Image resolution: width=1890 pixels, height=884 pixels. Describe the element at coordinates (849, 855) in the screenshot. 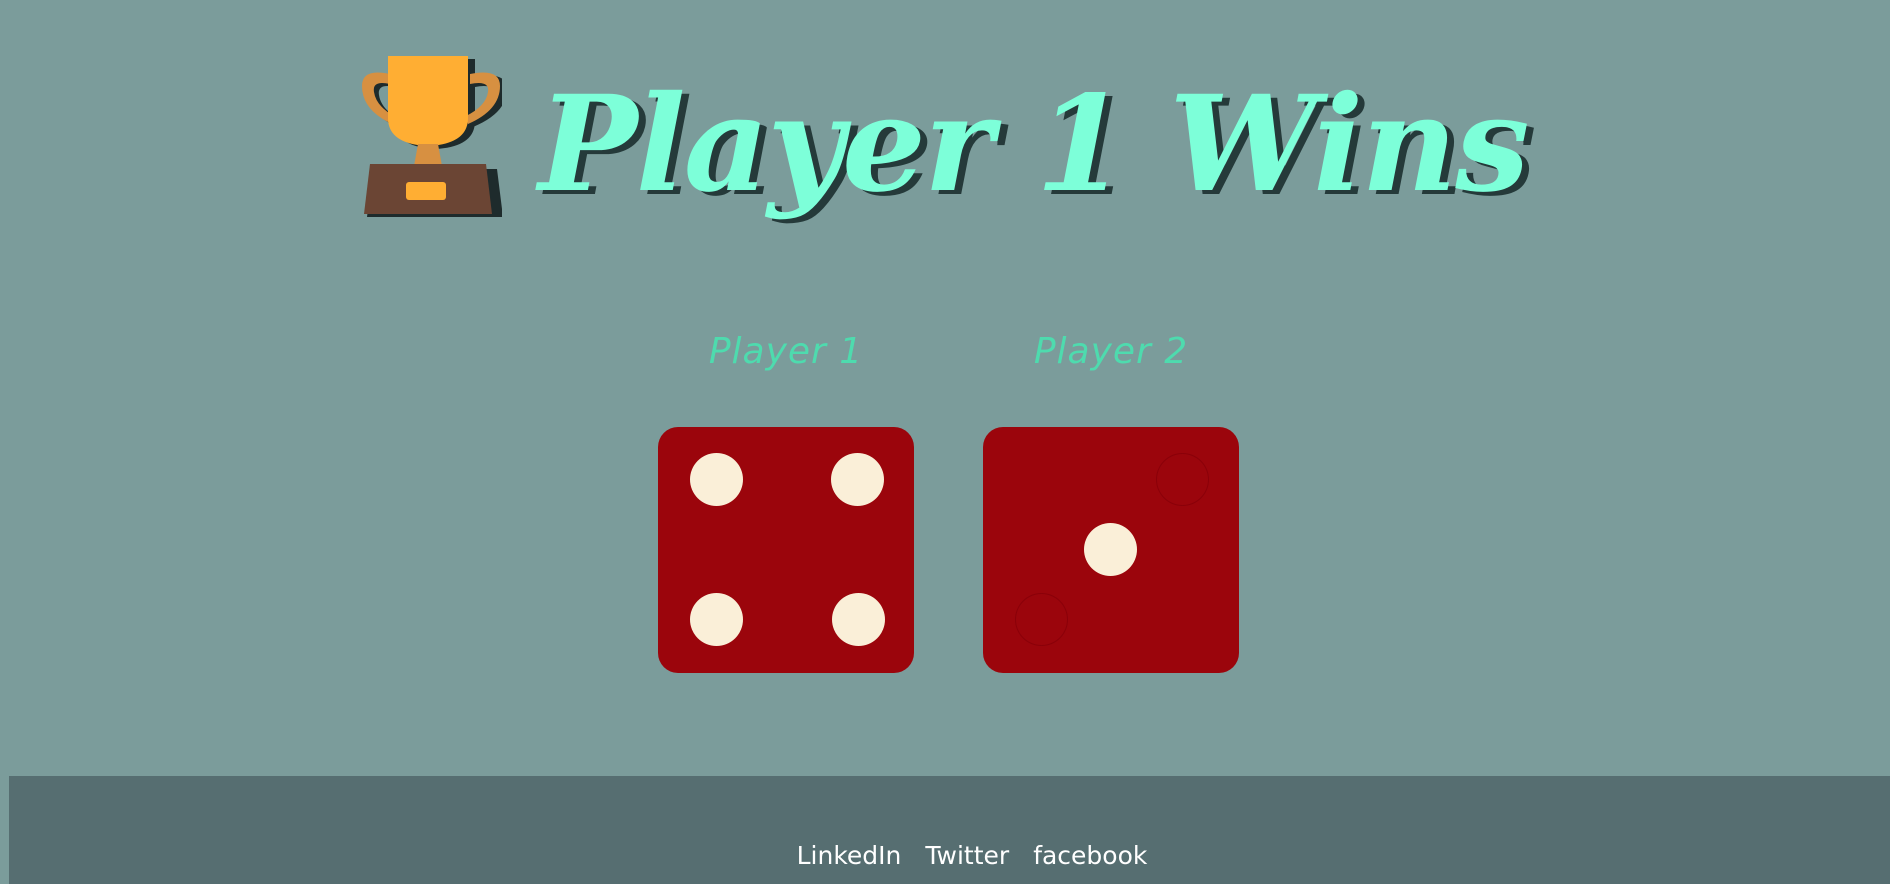

I see `linkedin-link: LinkedIn` at that location.